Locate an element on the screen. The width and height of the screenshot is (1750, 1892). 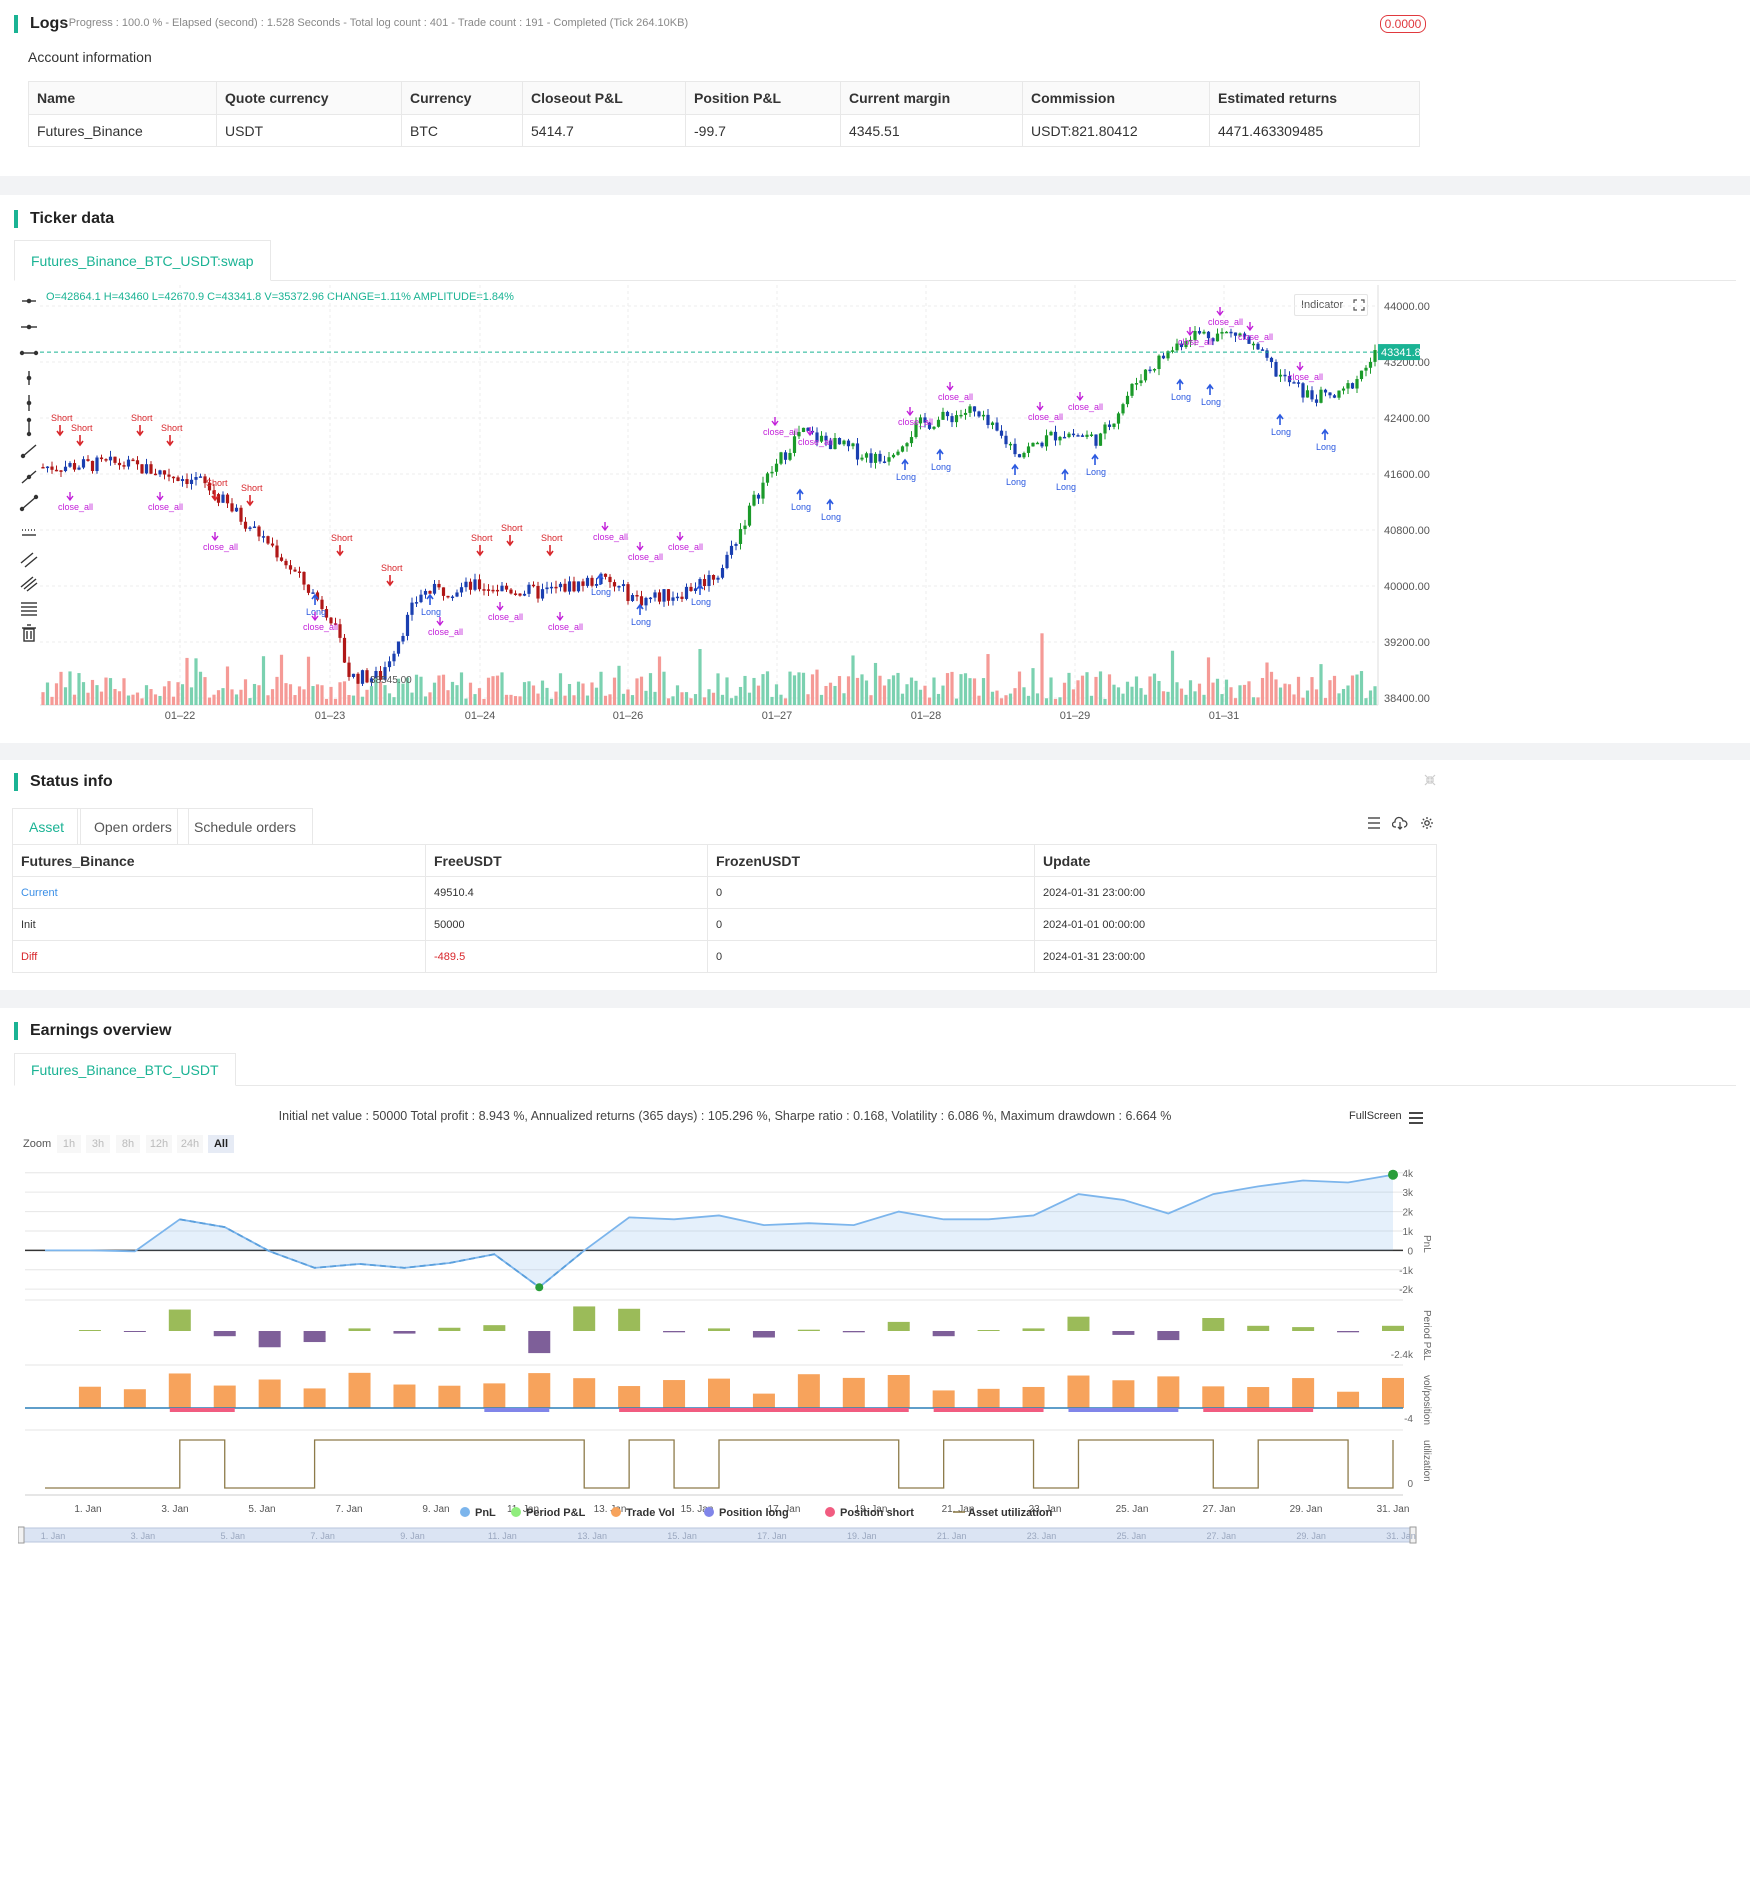
zoom-all: All is located at coordinates (221, 1144).